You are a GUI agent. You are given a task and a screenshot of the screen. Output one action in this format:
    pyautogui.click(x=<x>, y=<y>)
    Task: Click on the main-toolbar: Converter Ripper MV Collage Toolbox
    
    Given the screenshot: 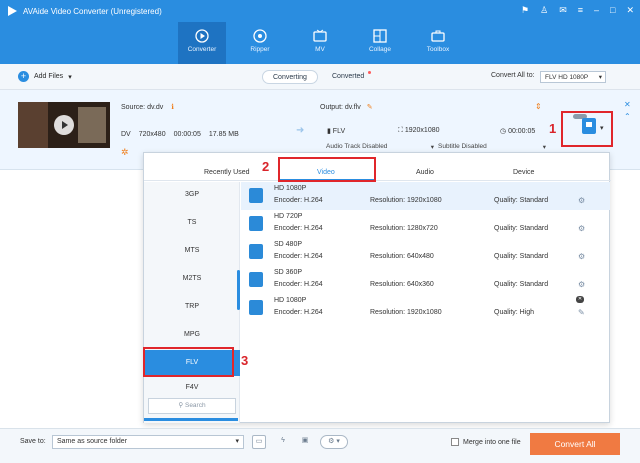 What is the action you would take?
    pyautogui.click(x=320, y=43)
    